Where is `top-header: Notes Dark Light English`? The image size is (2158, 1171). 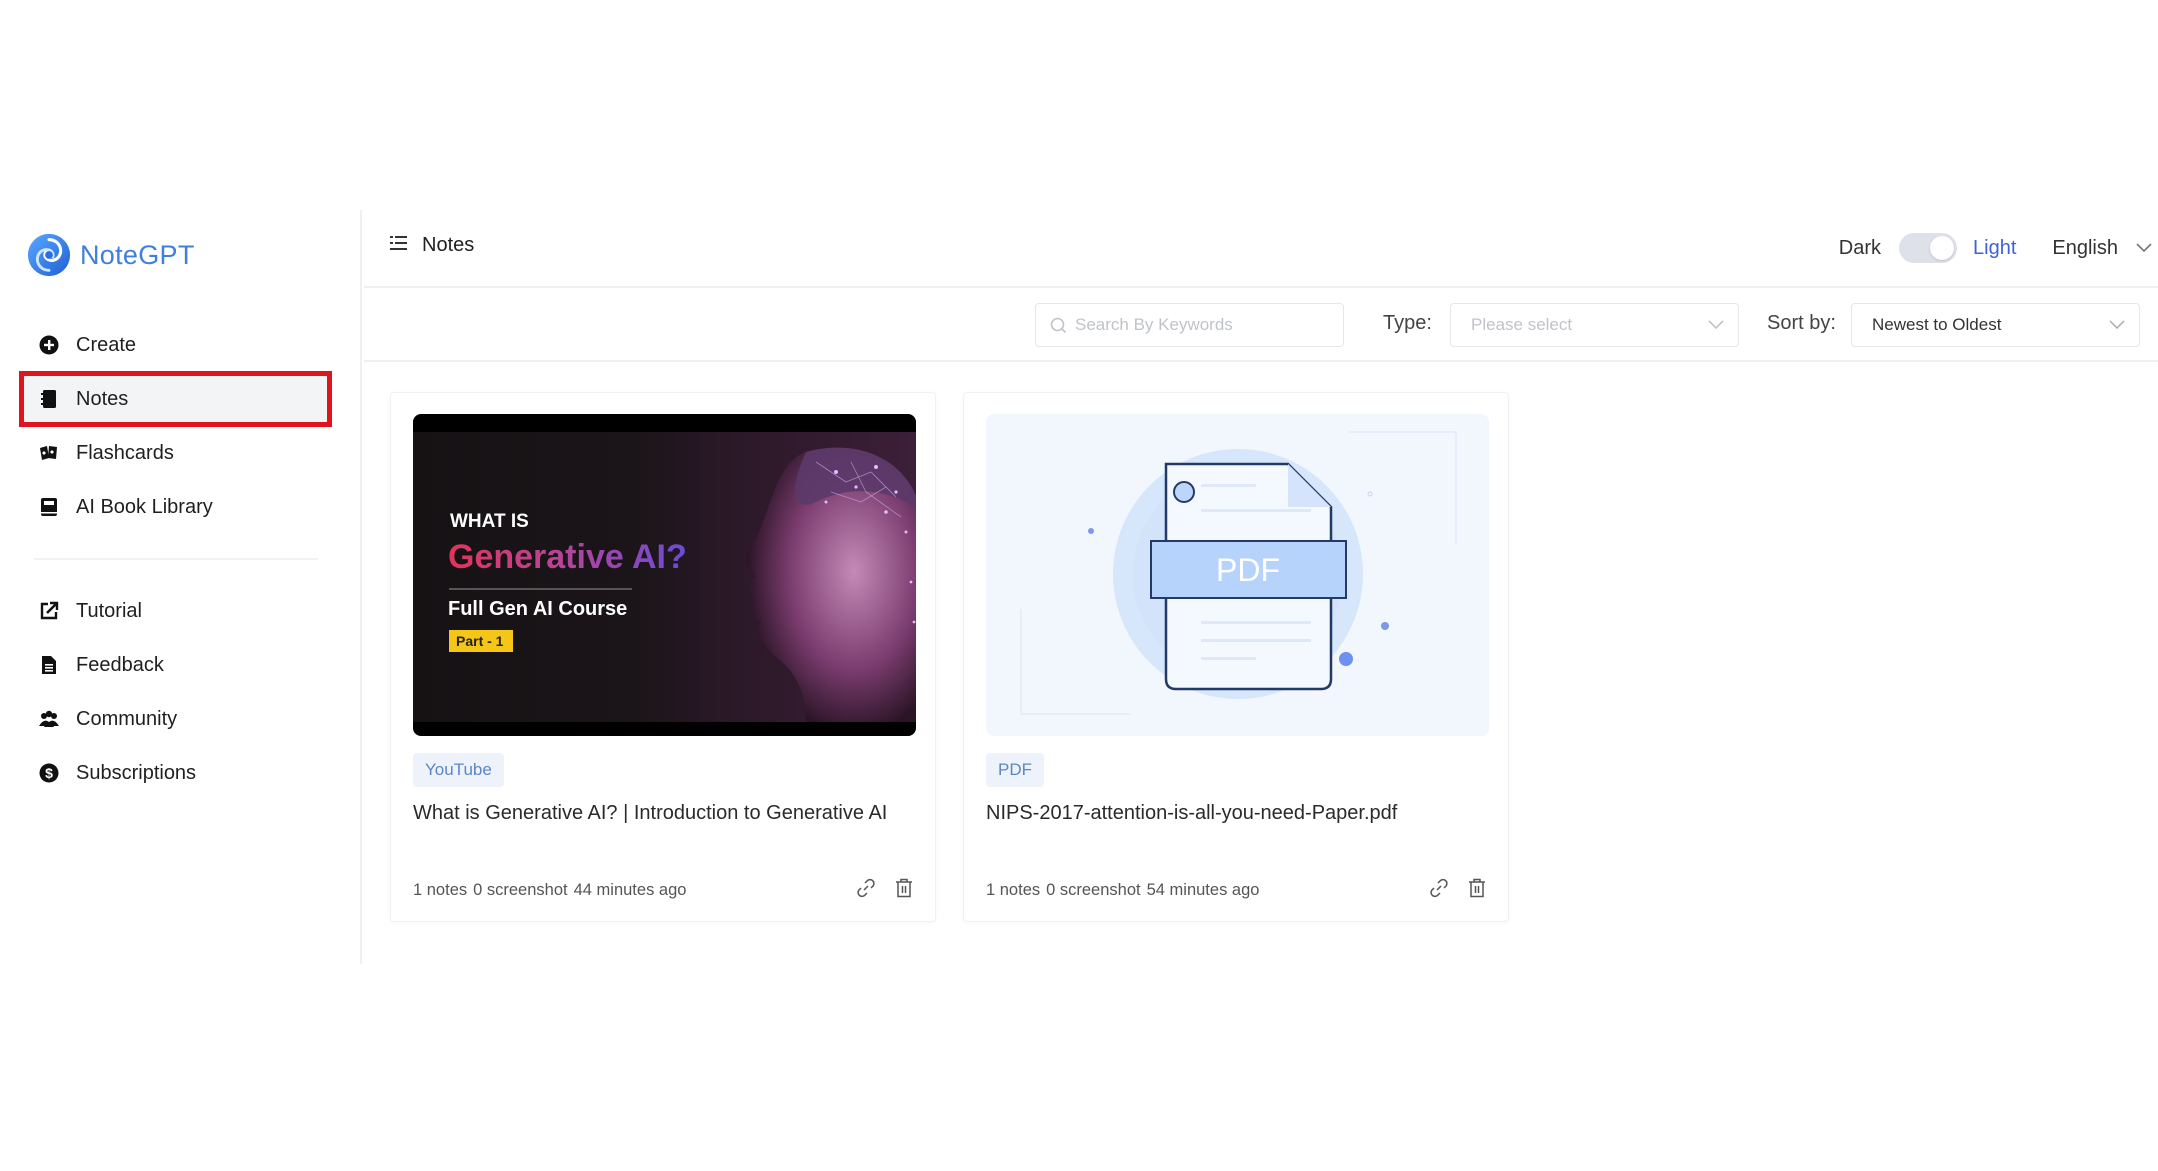 top-header: Notes Dark Light English is located at coordinates (1261, 249).